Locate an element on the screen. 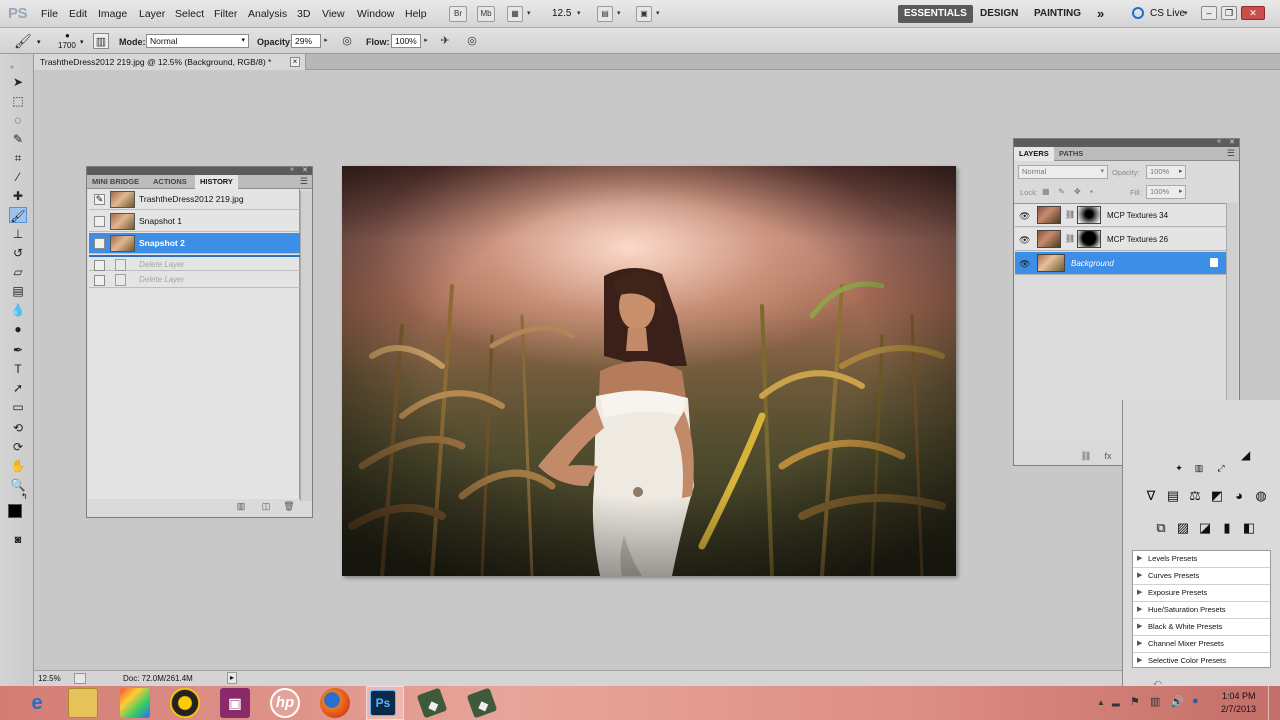 Image resolution: width=1280 pixels, height=720 pixels. lasso-tool-icon: ◌ is located at coordinates (18, 120).